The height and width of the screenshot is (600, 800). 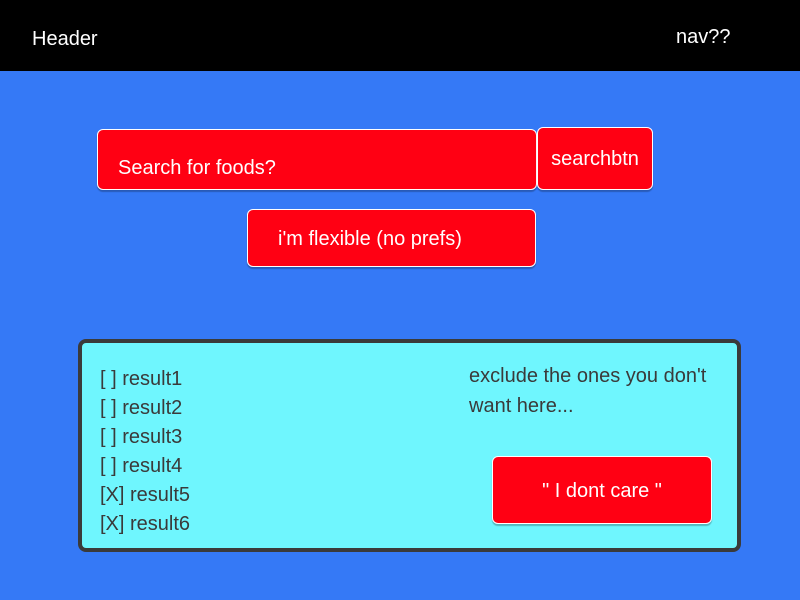 What do you see at coordinates (145, 524) in the screenshot?
I see `result-item-6: [X] result6` at bounding box center [145, 524].